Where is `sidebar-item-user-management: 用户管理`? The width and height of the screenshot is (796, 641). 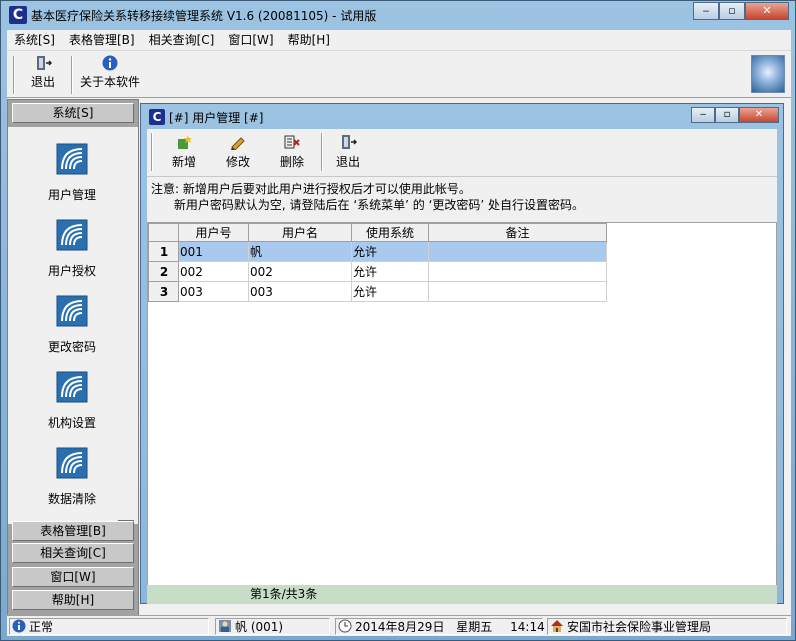 sidebar-item-user-management: 用户管理 is located at coordinates (72, 173).